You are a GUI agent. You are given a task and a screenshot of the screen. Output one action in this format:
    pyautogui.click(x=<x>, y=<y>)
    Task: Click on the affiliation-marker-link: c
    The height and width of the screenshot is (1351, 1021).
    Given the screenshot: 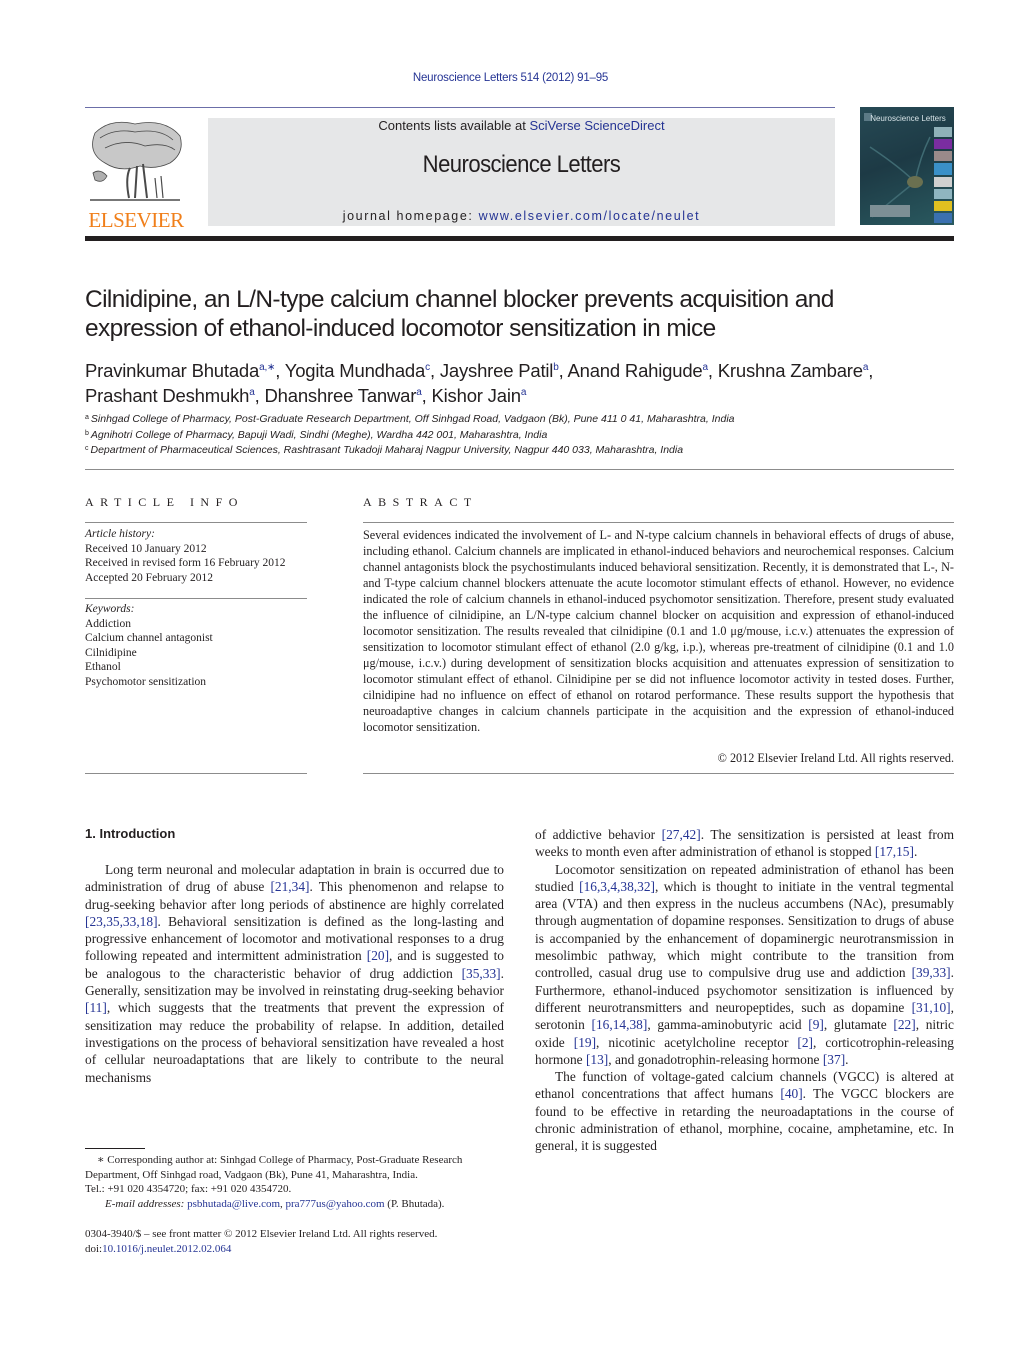 What is the action you would take?
    pyautogui.click(x=427, y=367)
    